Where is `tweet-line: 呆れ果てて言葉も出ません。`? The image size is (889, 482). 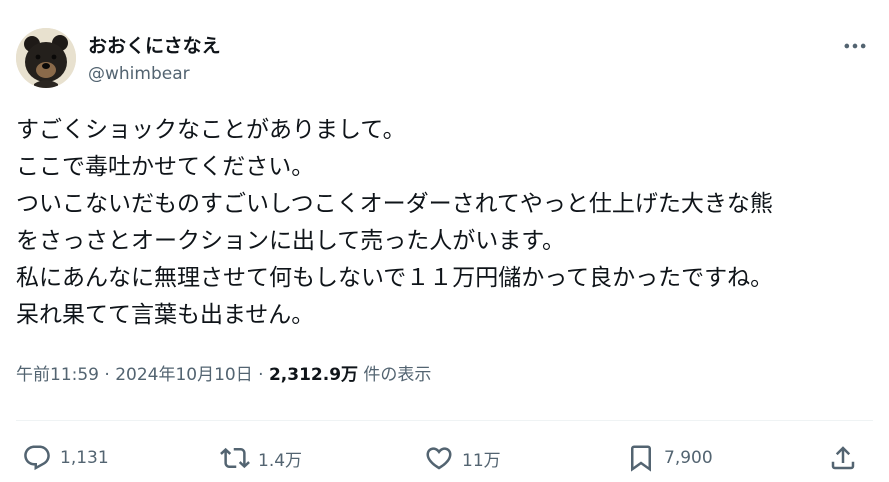 tweet-line: 呆れ果てて言葉も出ません。 is located at coordinates (165, 315).